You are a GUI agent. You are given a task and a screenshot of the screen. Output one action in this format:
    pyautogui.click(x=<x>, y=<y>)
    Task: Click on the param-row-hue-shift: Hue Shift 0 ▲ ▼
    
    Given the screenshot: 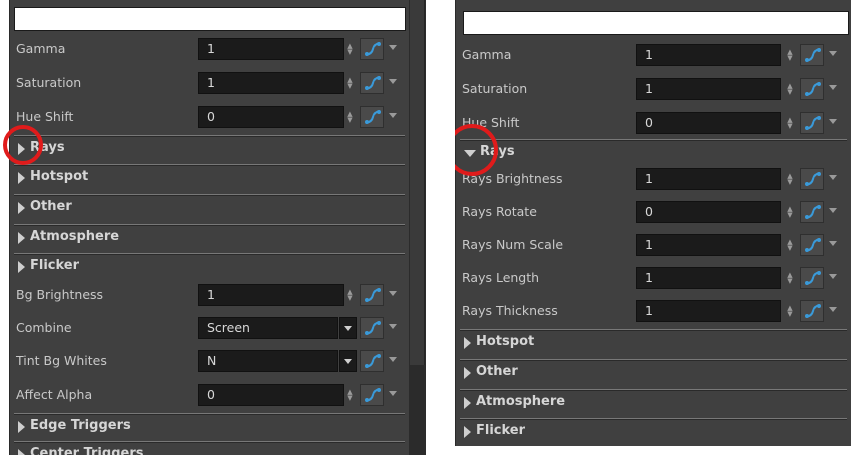 What is the action you would take?
    pyautogui.click(x=209, y=117)
    